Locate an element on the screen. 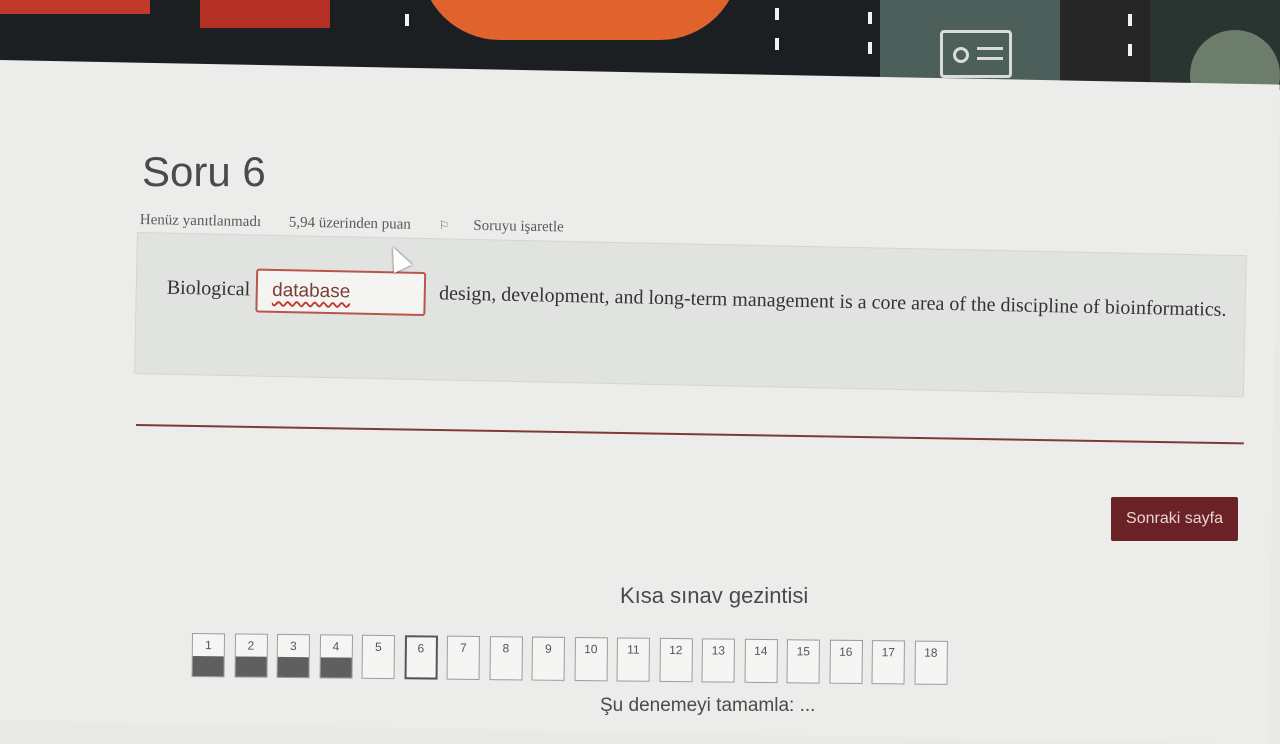  nav-button-label: 5 is located at coordinates (378, 646).